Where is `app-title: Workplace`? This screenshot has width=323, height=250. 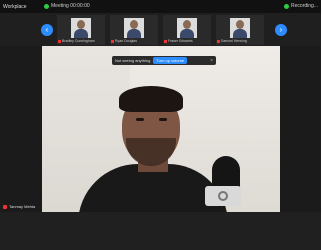
app-title: Workplace is located at coordinates (15, 7).